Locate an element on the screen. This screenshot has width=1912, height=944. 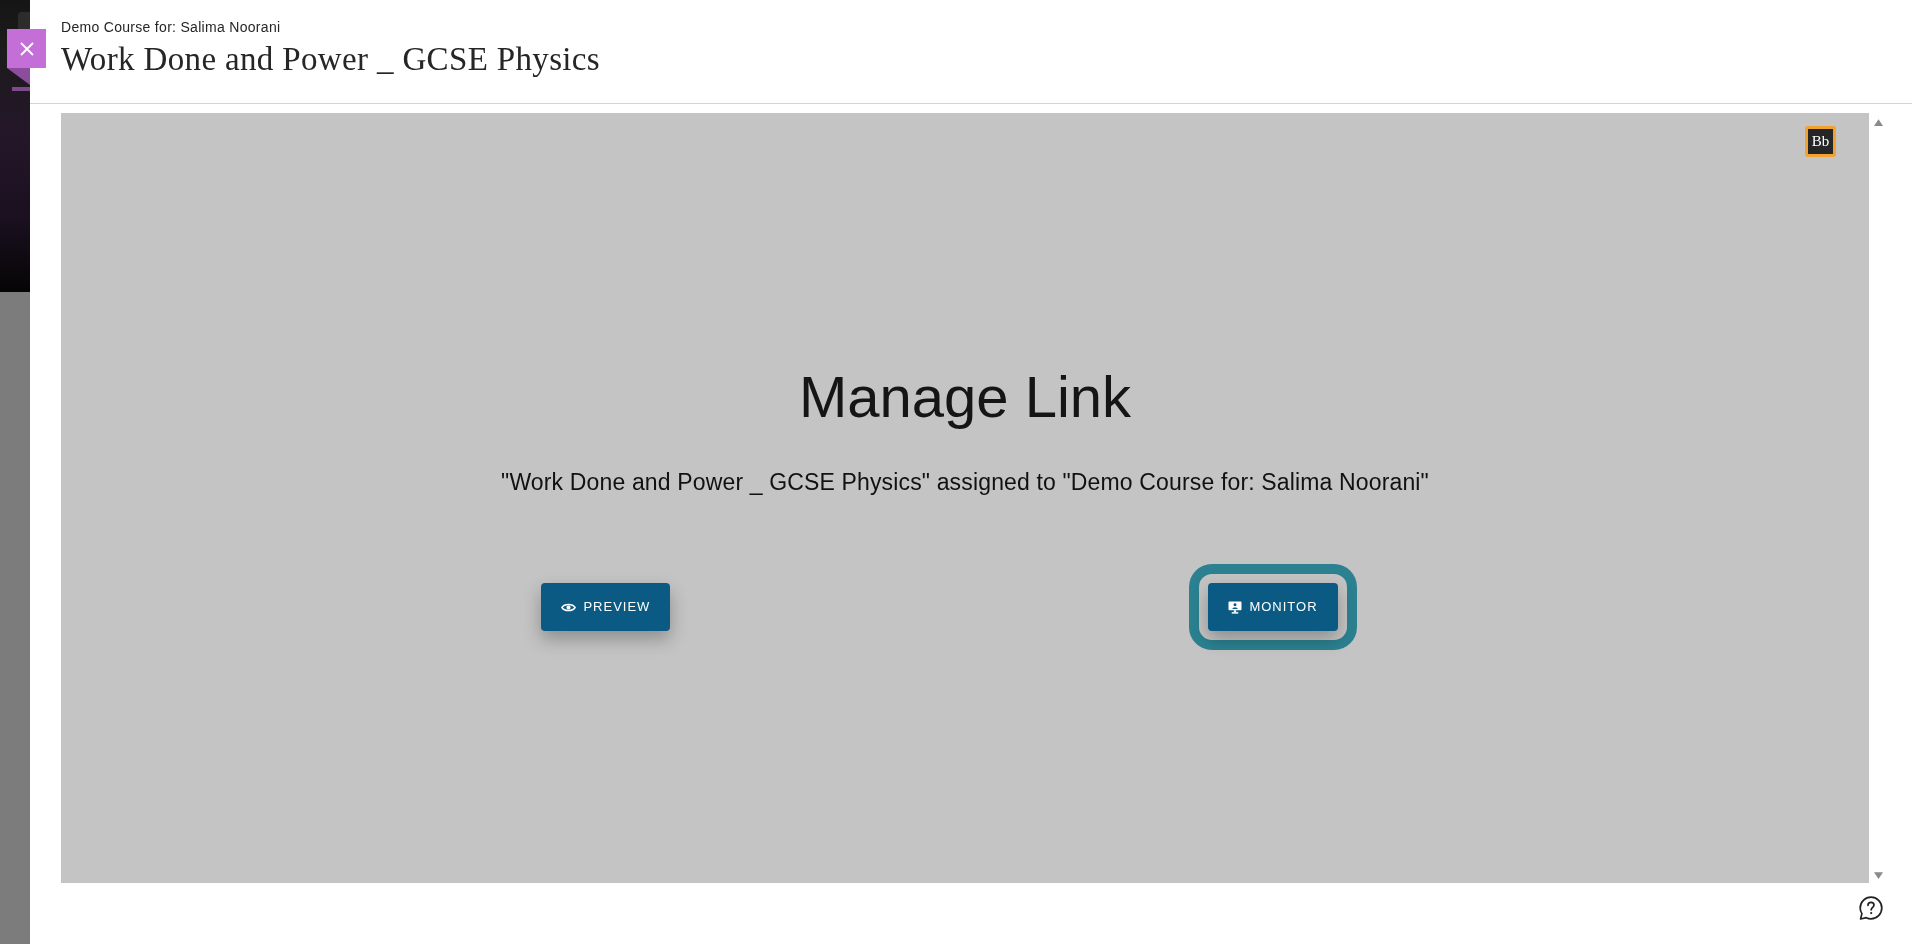
assignment-message: "Work Done and Power _ GCSE Physics" assigned to "Demo Course for: Salima Noorani" is located at coordinates (965, 482).